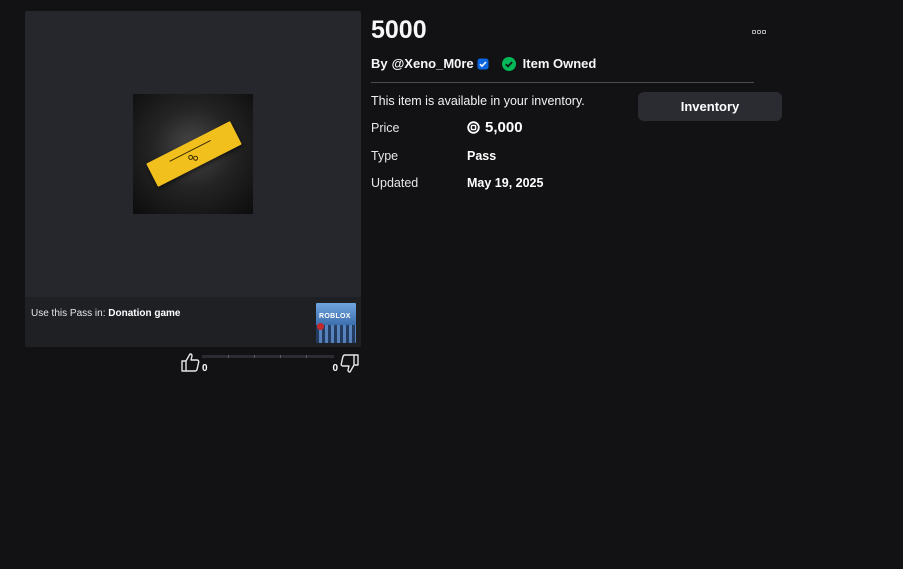 This screenshot has width=903, height=569. I want to click on type-value: Pass, so click(482, 156).